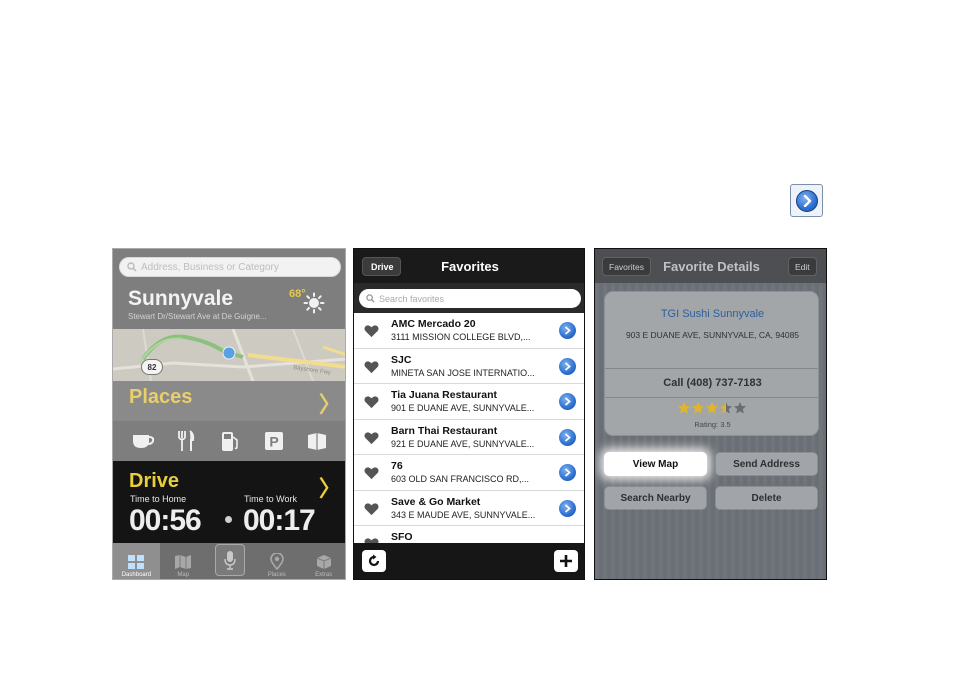 The width and height of the screenshot is (954, 674). I want to click on microphone-icon, so click(230, 560).